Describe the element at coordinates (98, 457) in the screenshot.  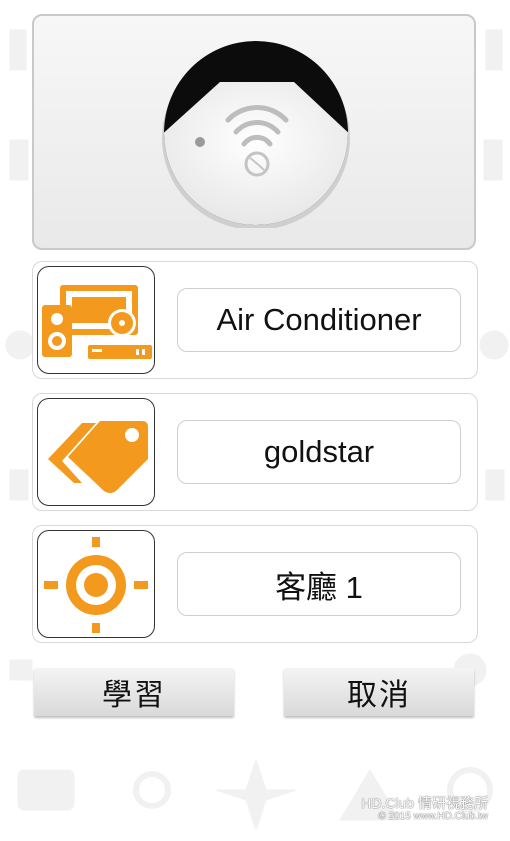
I see `tag-icon` at that location.